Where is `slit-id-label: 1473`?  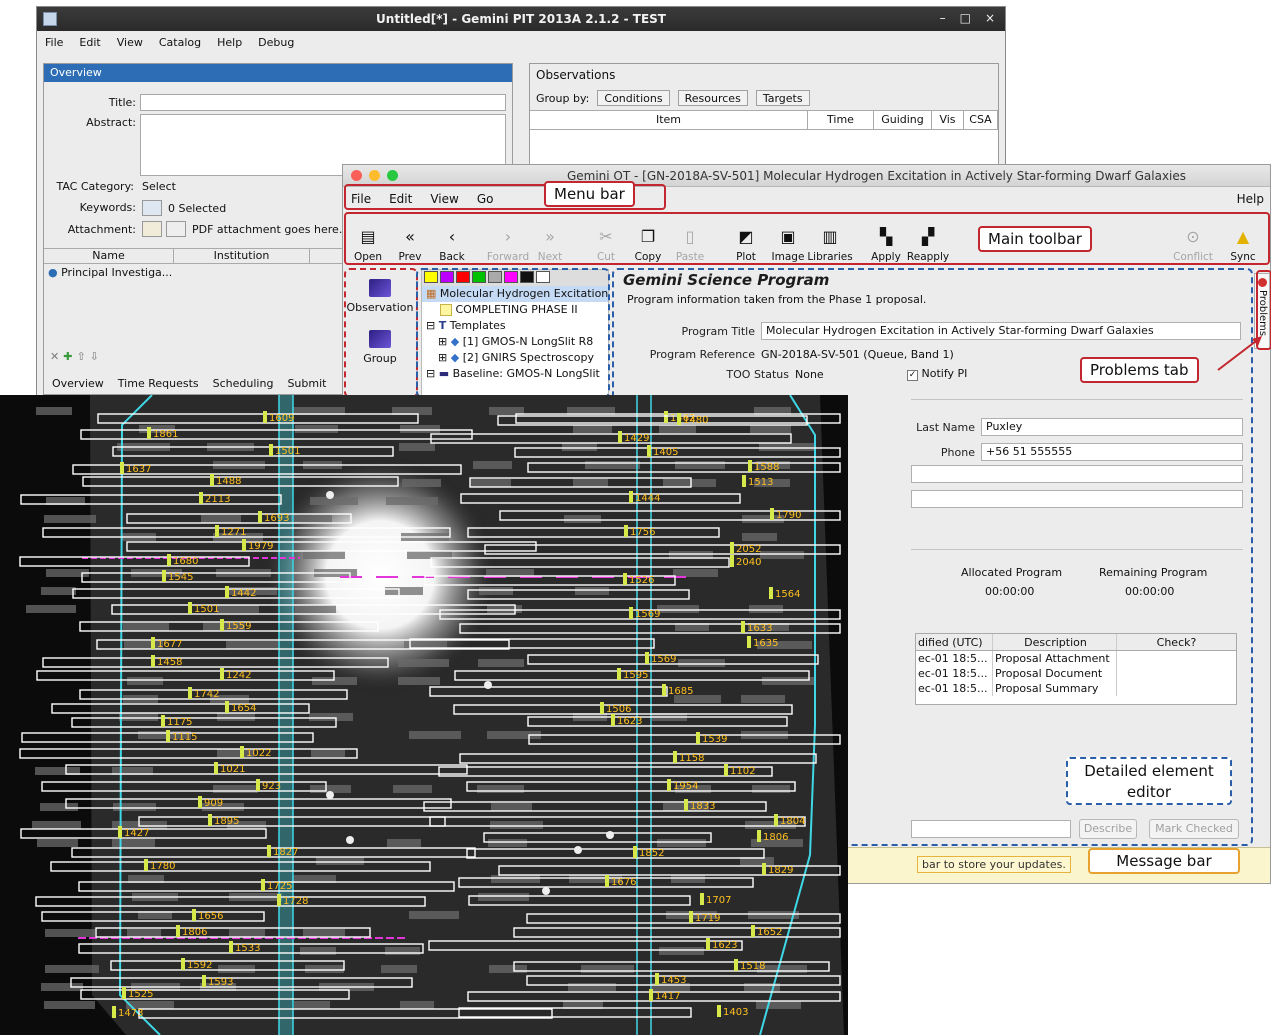 slit-id-label: 1473 is located at coordinates (130, 1013).